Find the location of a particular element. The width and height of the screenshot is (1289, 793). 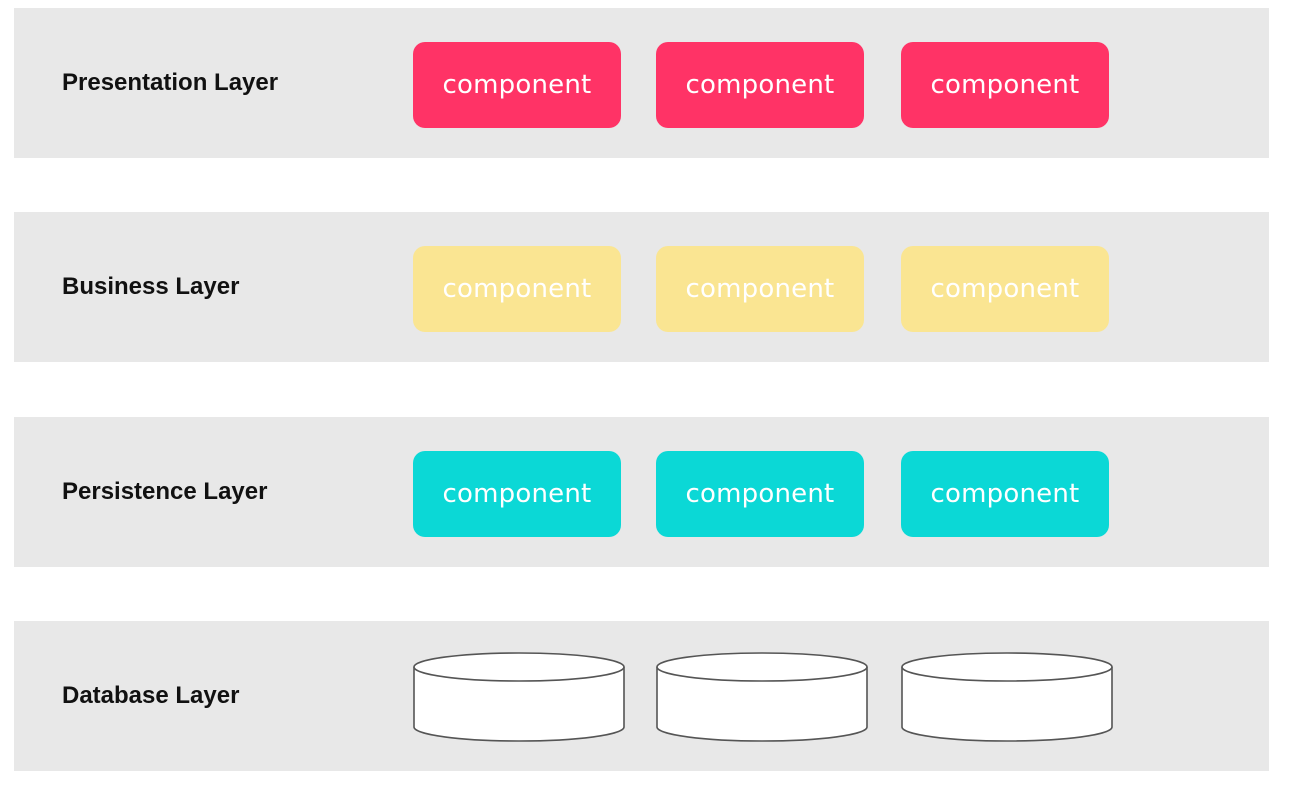

persistence-component-3: component is located at coordinates (1005, 494).